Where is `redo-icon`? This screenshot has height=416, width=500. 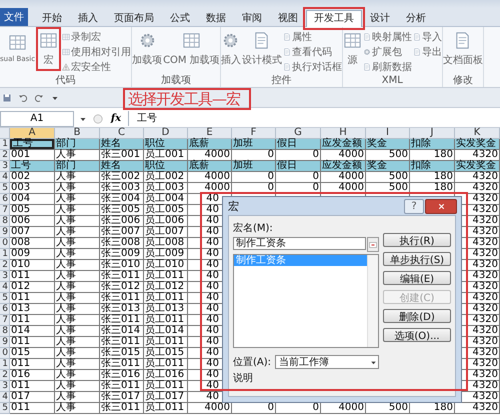 redo-icon is located at coordinates (39, 97).